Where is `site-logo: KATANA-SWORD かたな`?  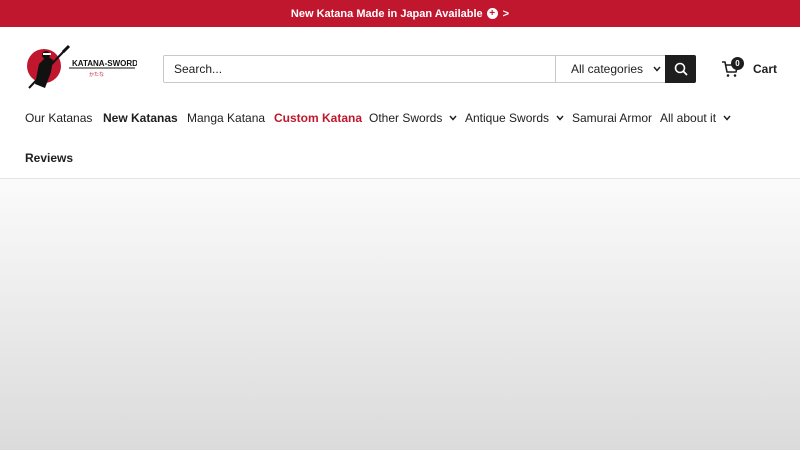
site-logo: KATANA-SWORD かたな is located at coordinates (81, 69).